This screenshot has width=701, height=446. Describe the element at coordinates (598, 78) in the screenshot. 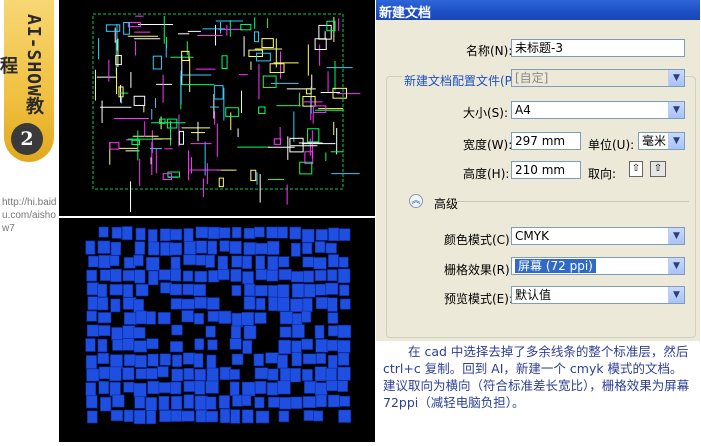

I see `profile-select: [自定] ▼` at that location.